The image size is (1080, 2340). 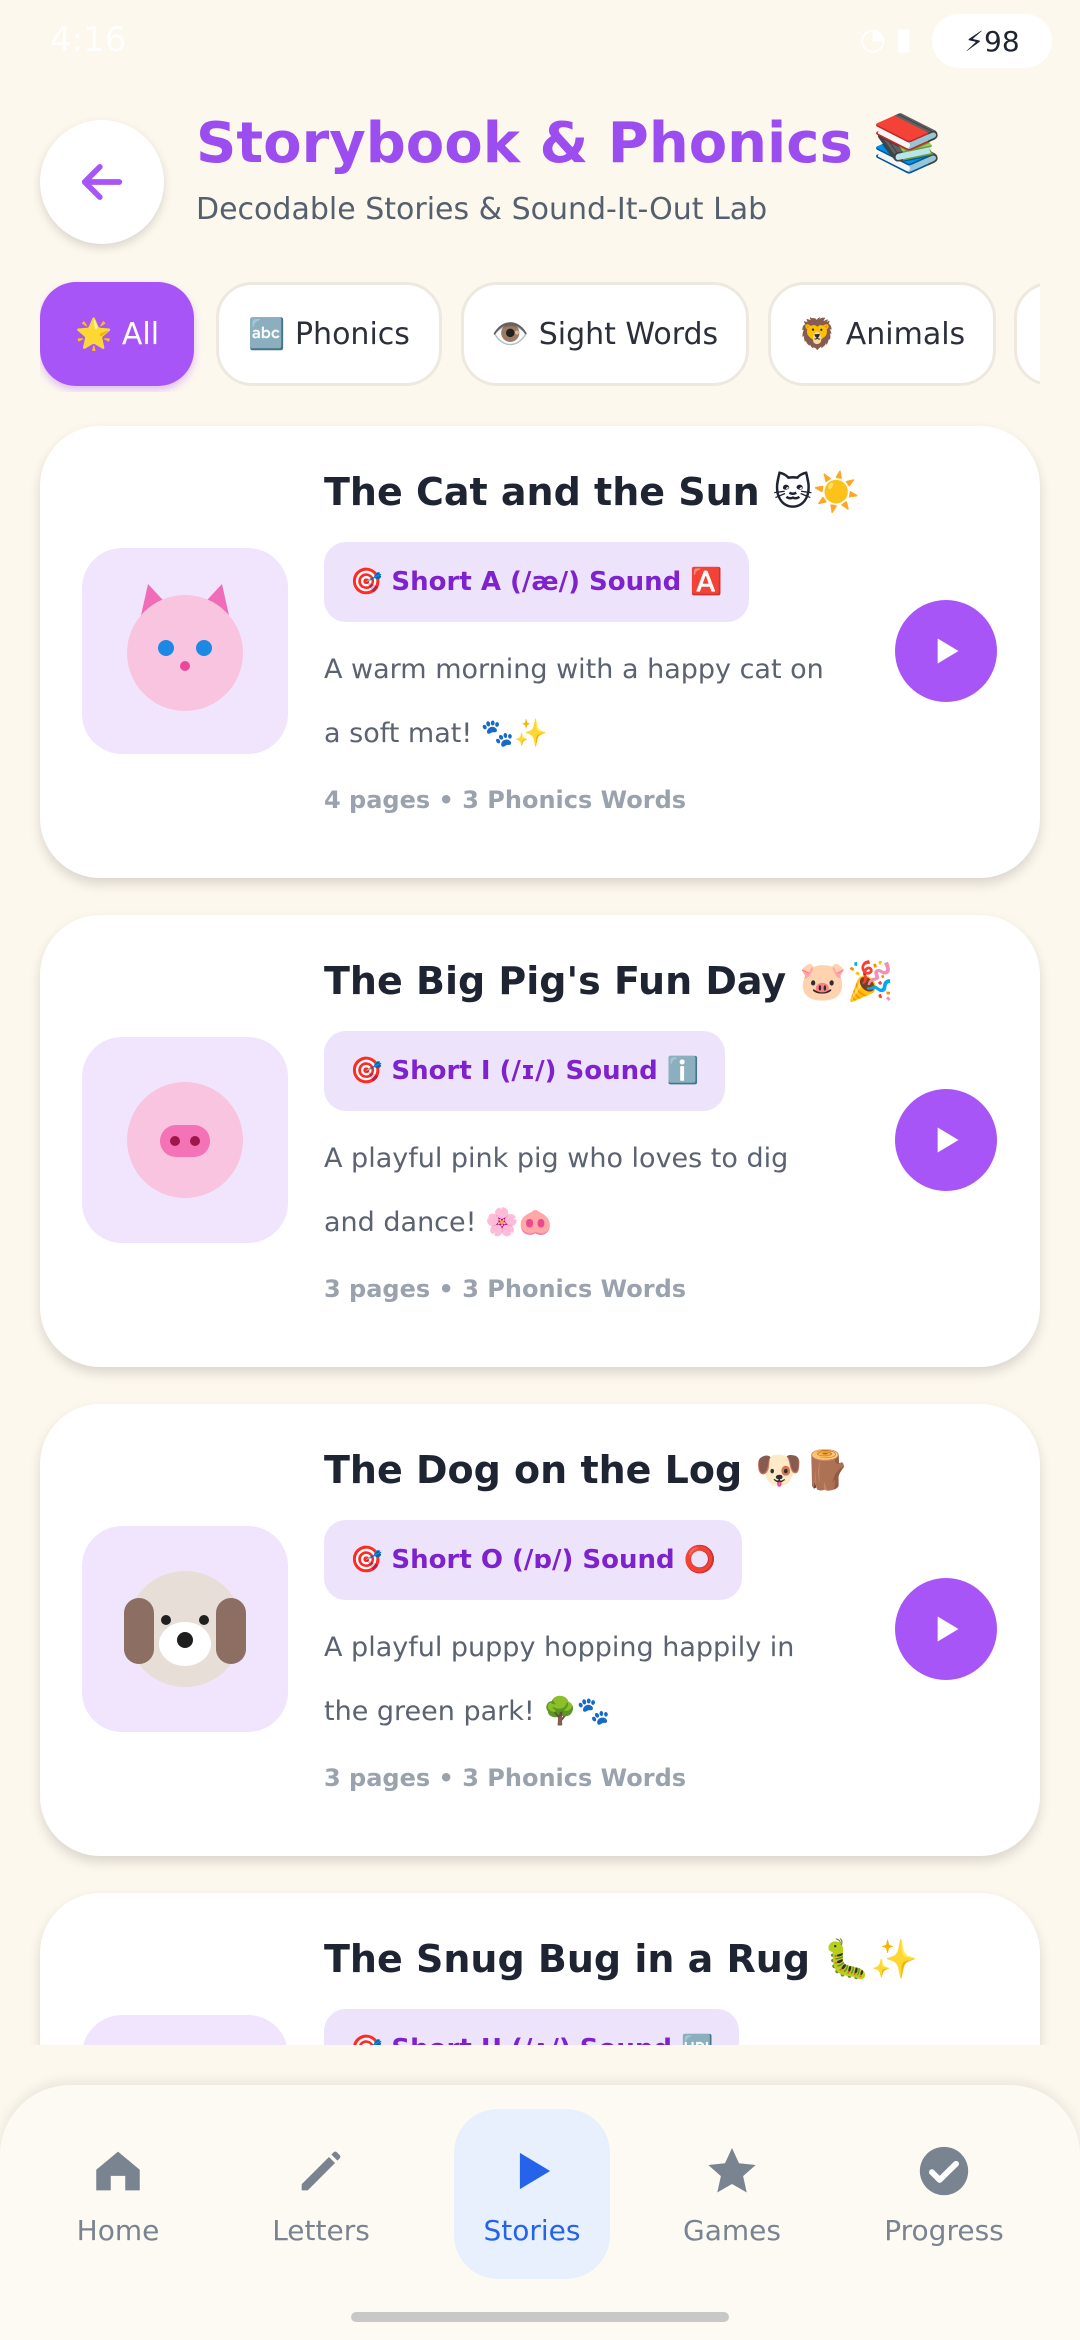 I want to click on filter-chip-label: 👁️ Sight Words, so click(x=605, y=334).